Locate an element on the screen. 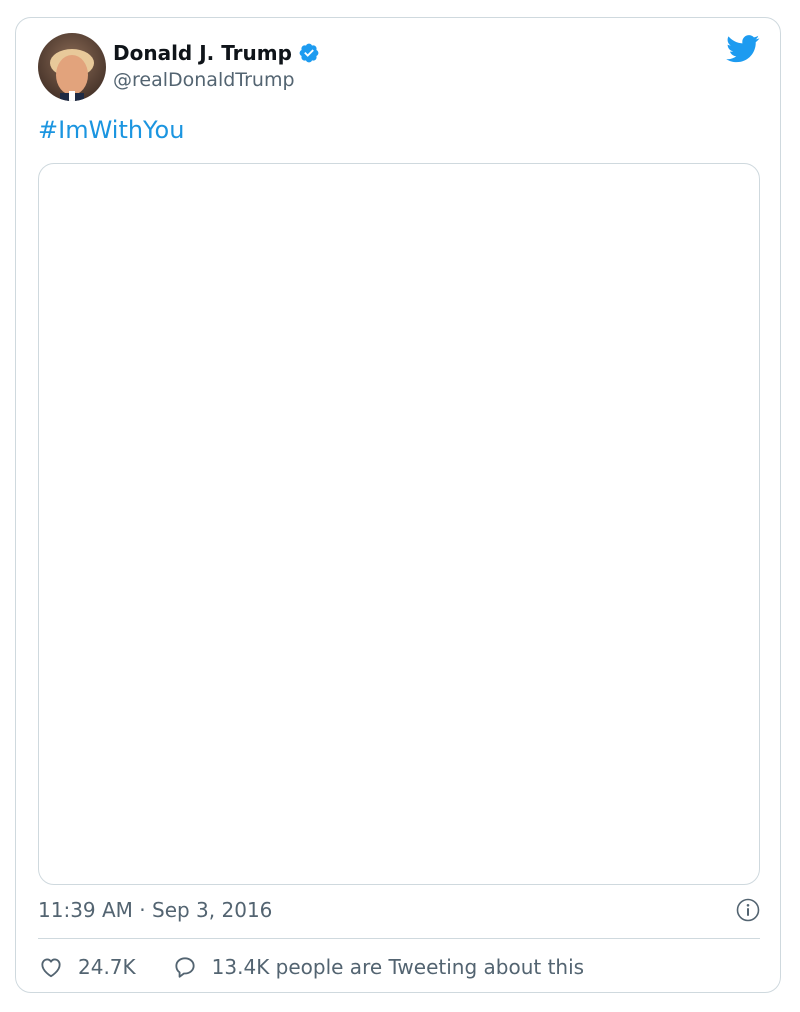 The height and width of the screenshot is (1012, 800). like-button: 24.7K is located at coordinates (87, 967).